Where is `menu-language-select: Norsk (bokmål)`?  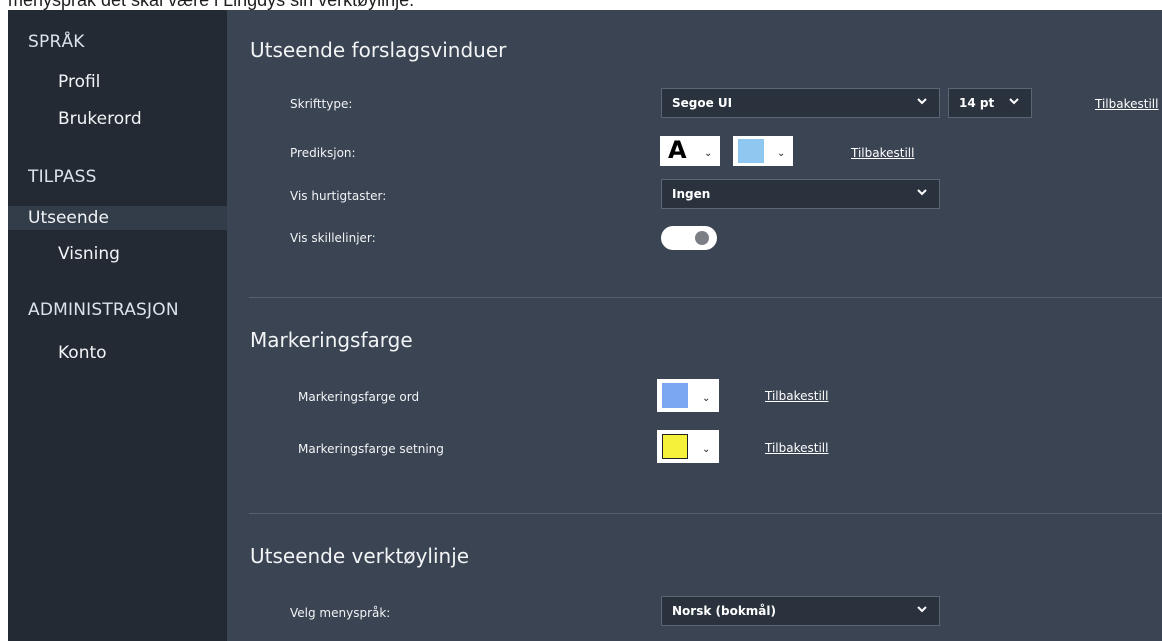
menu-language-select: Norsk (bokmål) is located at coordinates (800, 611).